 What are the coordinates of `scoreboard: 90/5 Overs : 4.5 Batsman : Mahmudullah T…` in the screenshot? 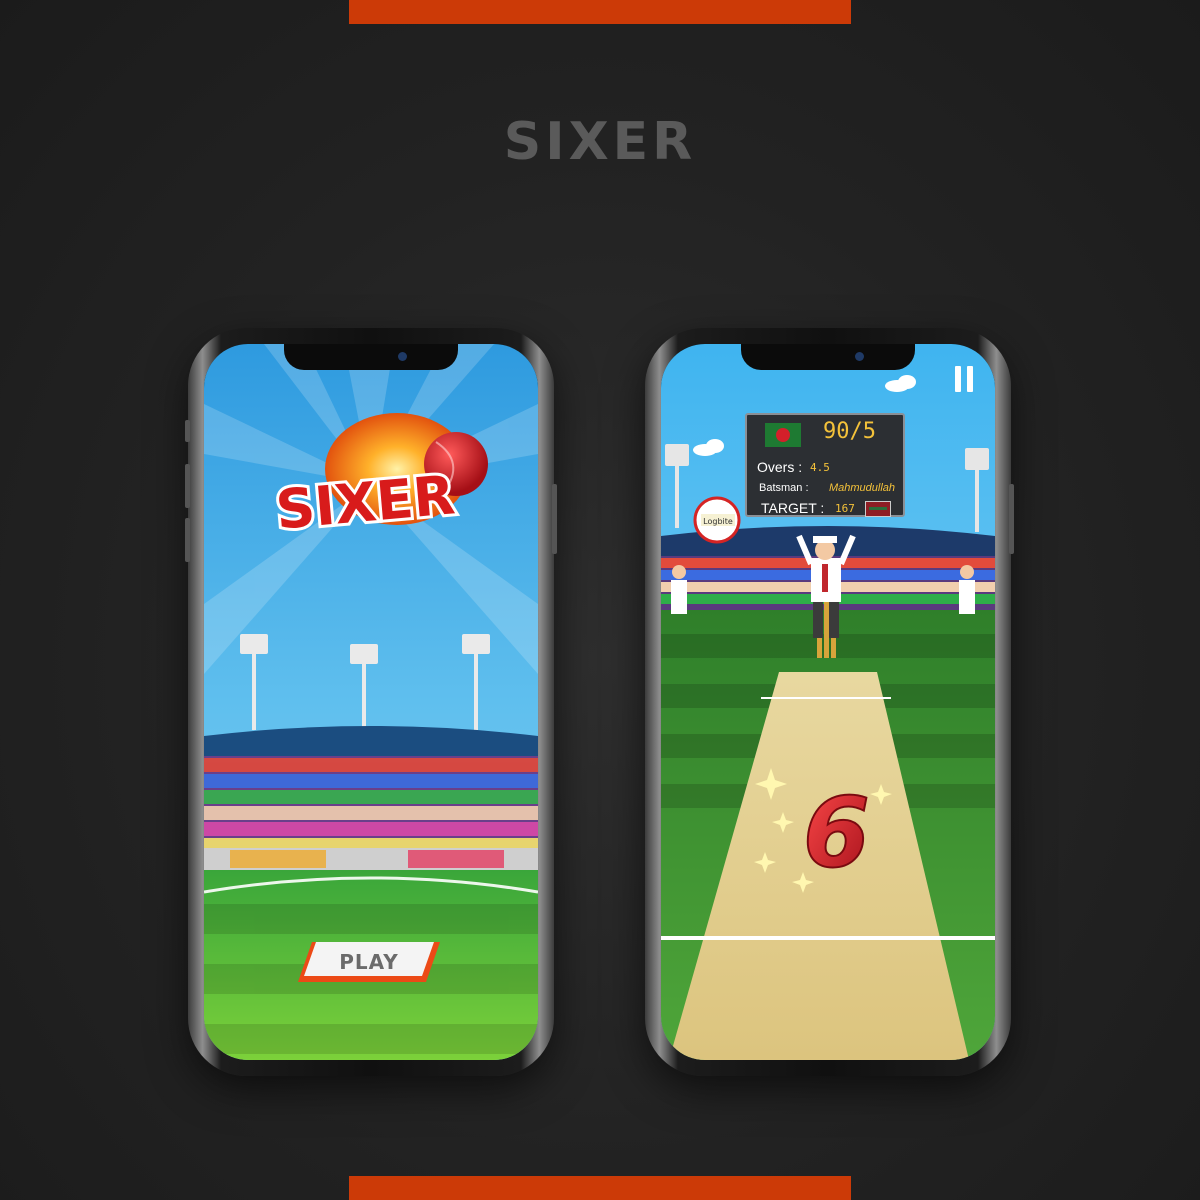 It's located at (825, 465).